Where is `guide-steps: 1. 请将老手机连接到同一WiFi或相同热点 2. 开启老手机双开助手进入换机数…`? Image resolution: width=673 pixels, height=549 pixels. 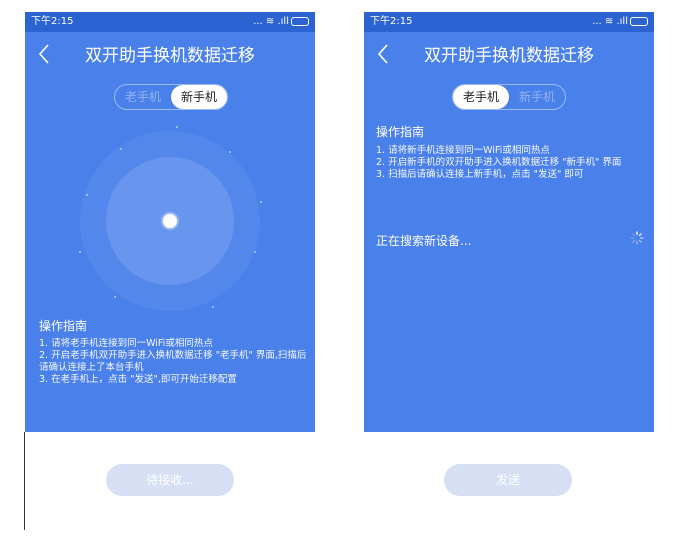 guide-steps: 1. 请将老手机连接到同一WiFi或相同热点 2. 开启老手机双开助手进入换机数… is located at coordinates (173, 362).